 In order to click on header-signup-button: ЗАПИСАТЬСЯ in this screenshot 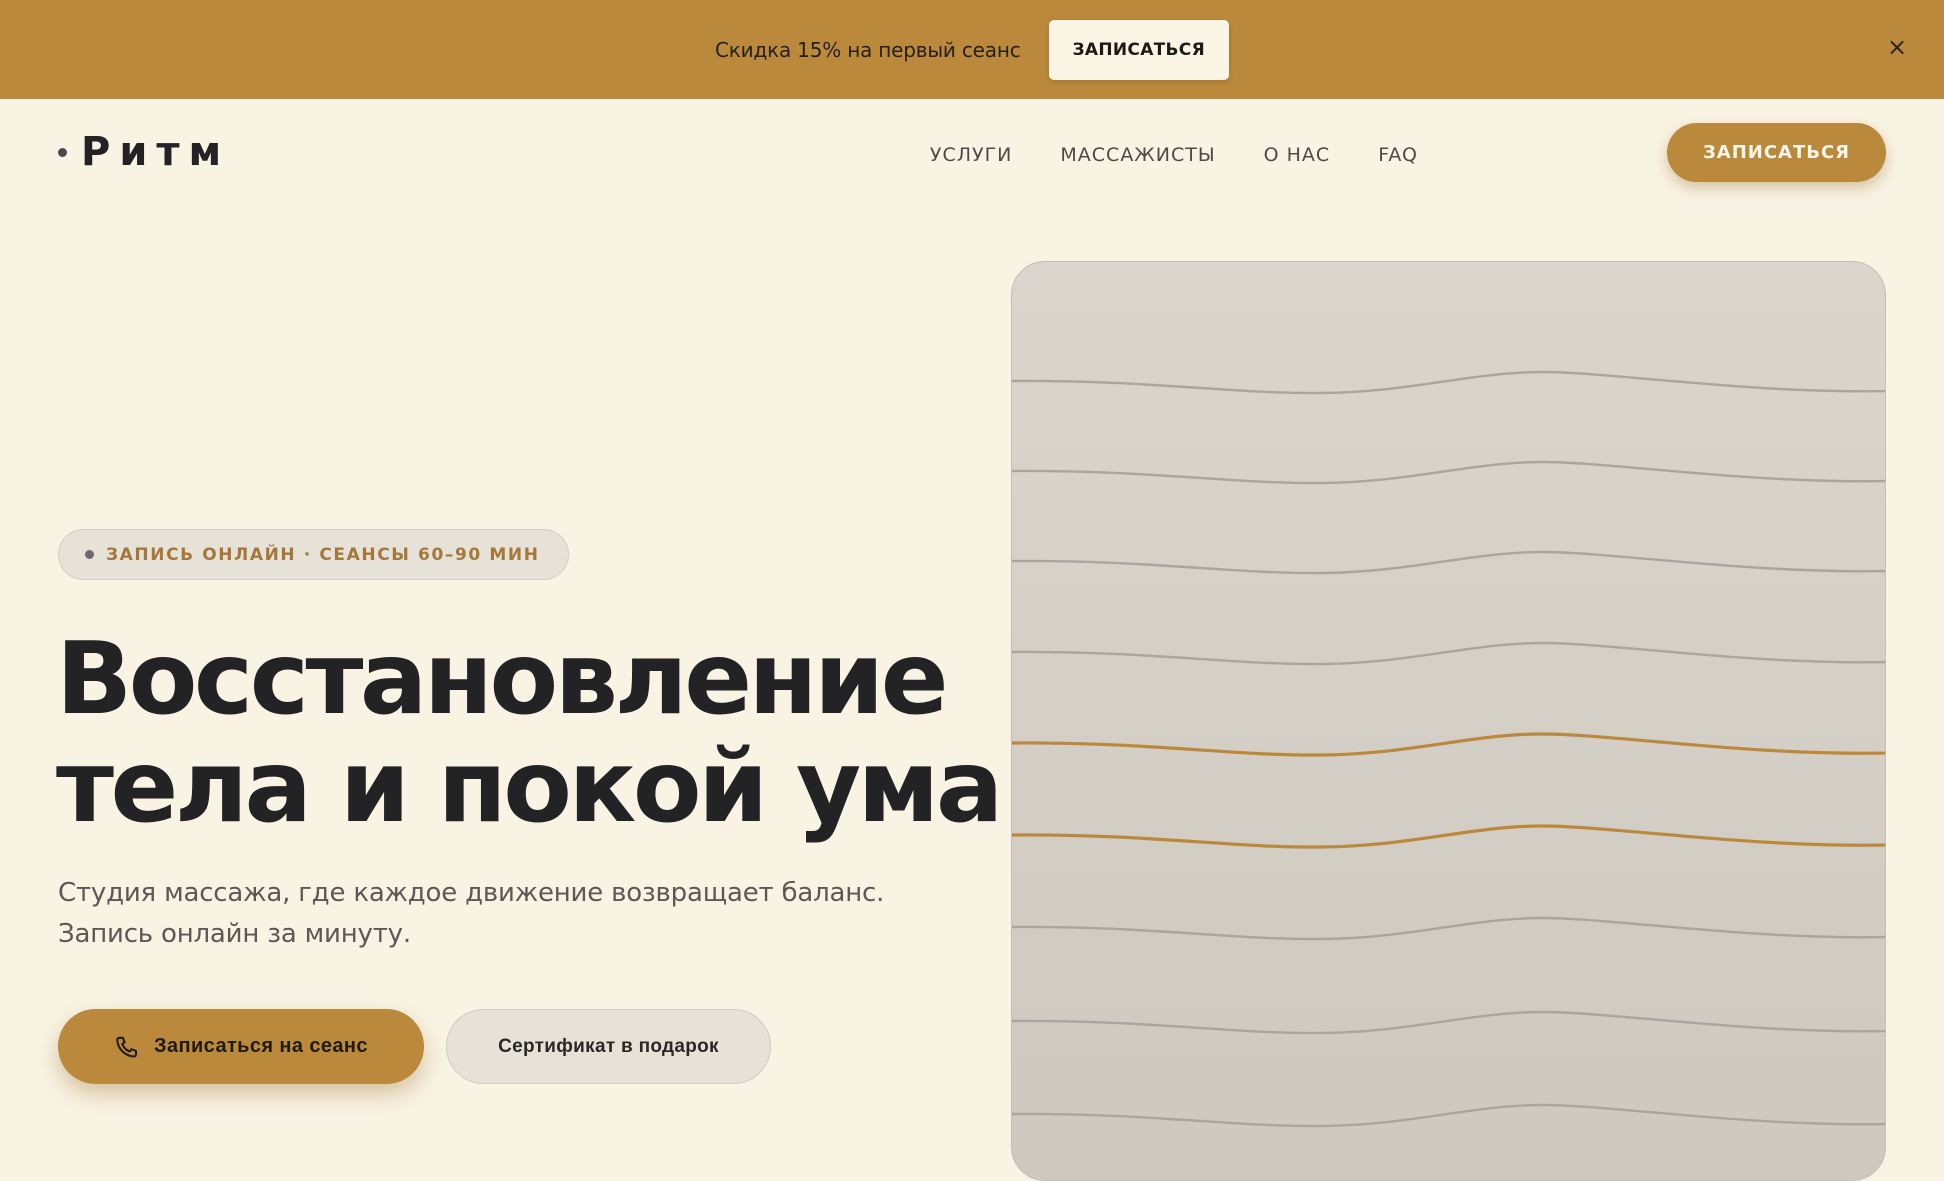, I will do `click(1776, 152)`.